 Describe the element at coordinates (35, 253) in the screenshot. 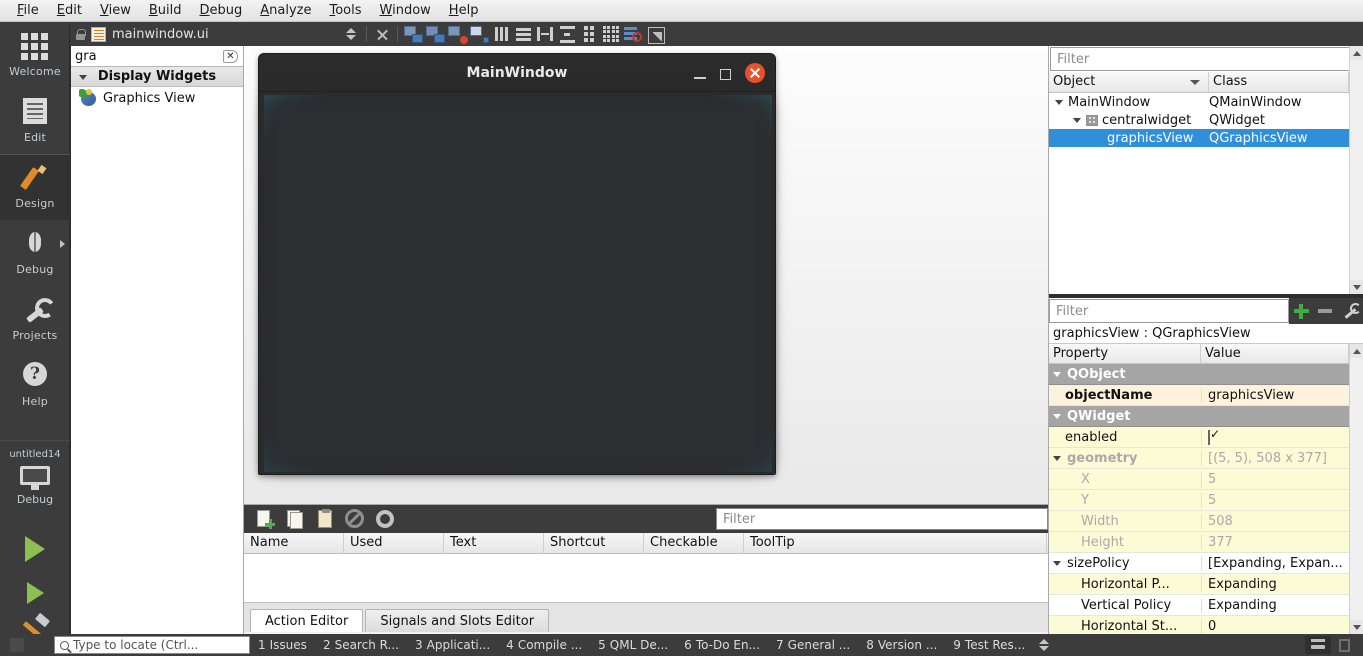

I see `sidebar-item-debug: Debug` at that location.